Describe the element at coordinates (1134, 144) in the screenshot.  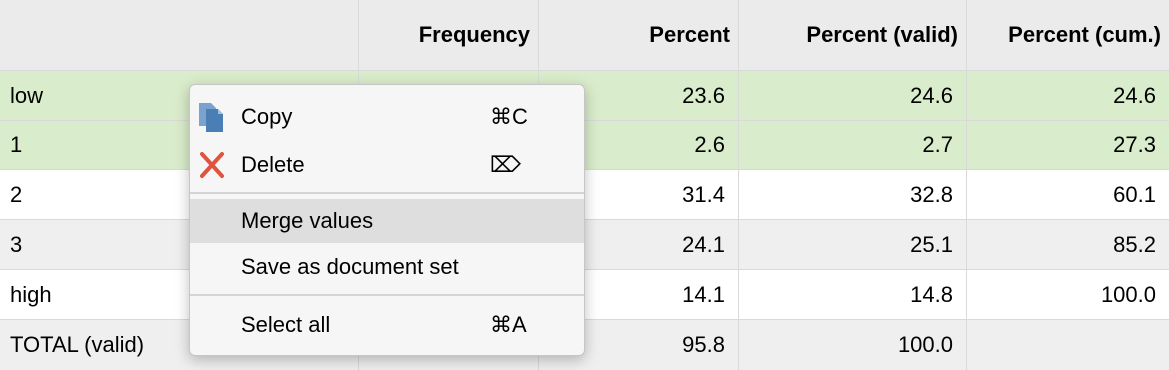
I see `percent-cum-cell: 27.3` at that location.